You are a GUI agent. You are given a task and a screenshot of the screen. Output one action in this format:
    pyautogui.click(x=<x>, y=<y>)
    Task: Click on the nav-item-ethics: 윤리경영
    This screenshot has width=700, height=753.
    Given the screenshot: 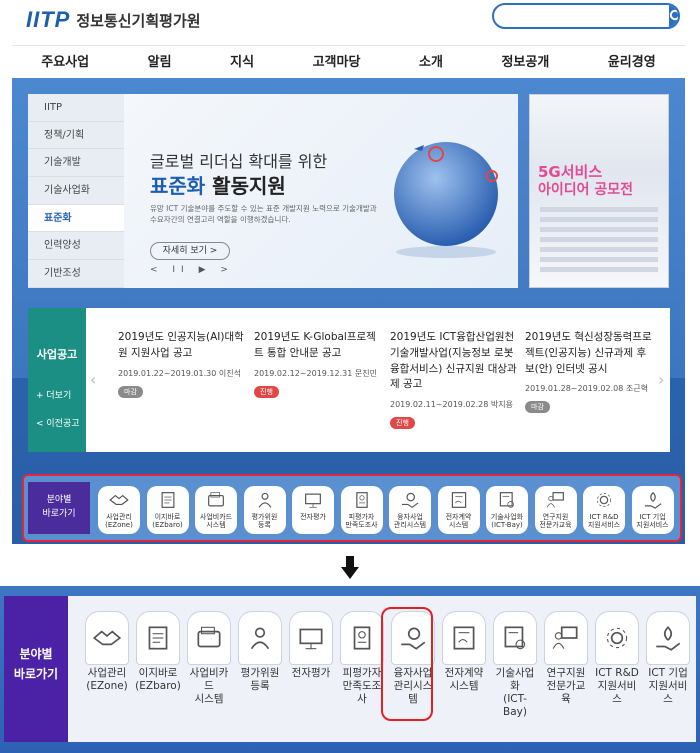 What is the action you would take?
    pyautogui.click(x=632, y=60)
    